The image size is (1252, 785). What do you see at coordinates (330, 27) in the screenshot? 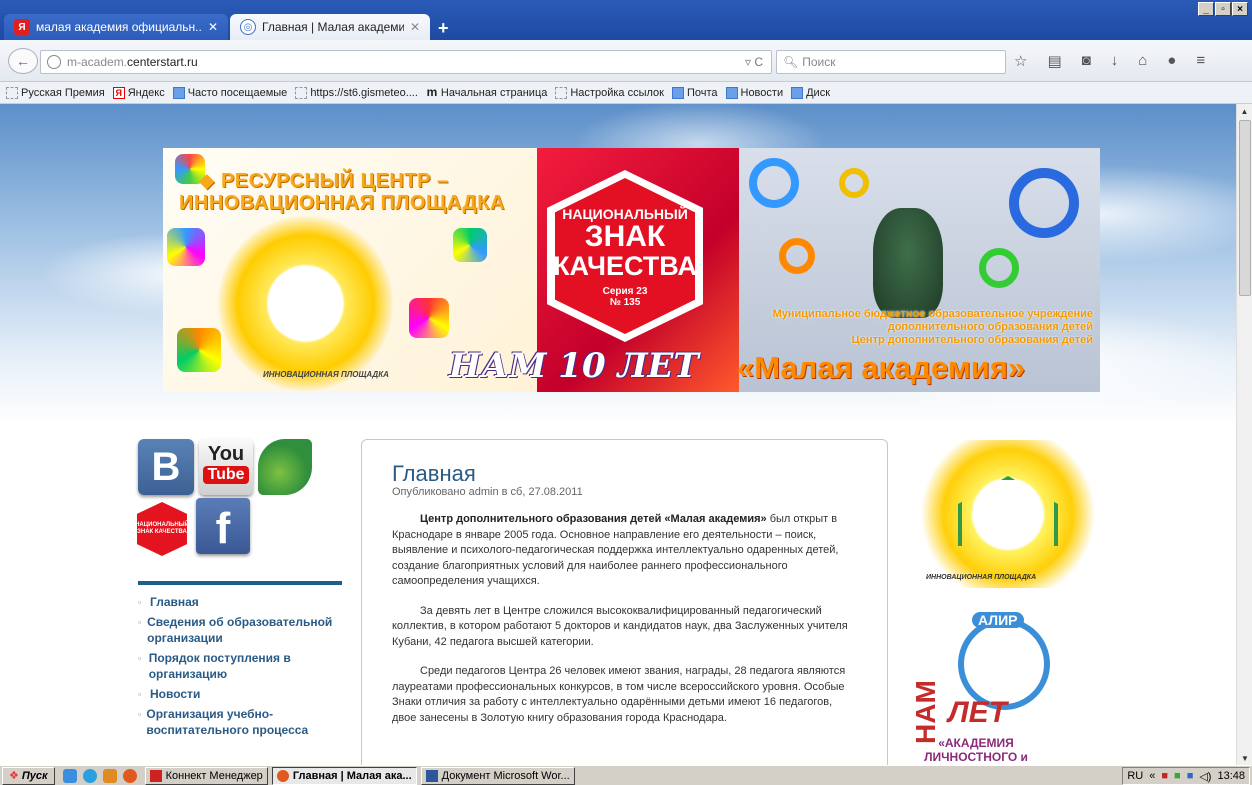
I see `tab-main-page: ◎ Главная | Малая академия ✕` at bounding box center [330, 27].